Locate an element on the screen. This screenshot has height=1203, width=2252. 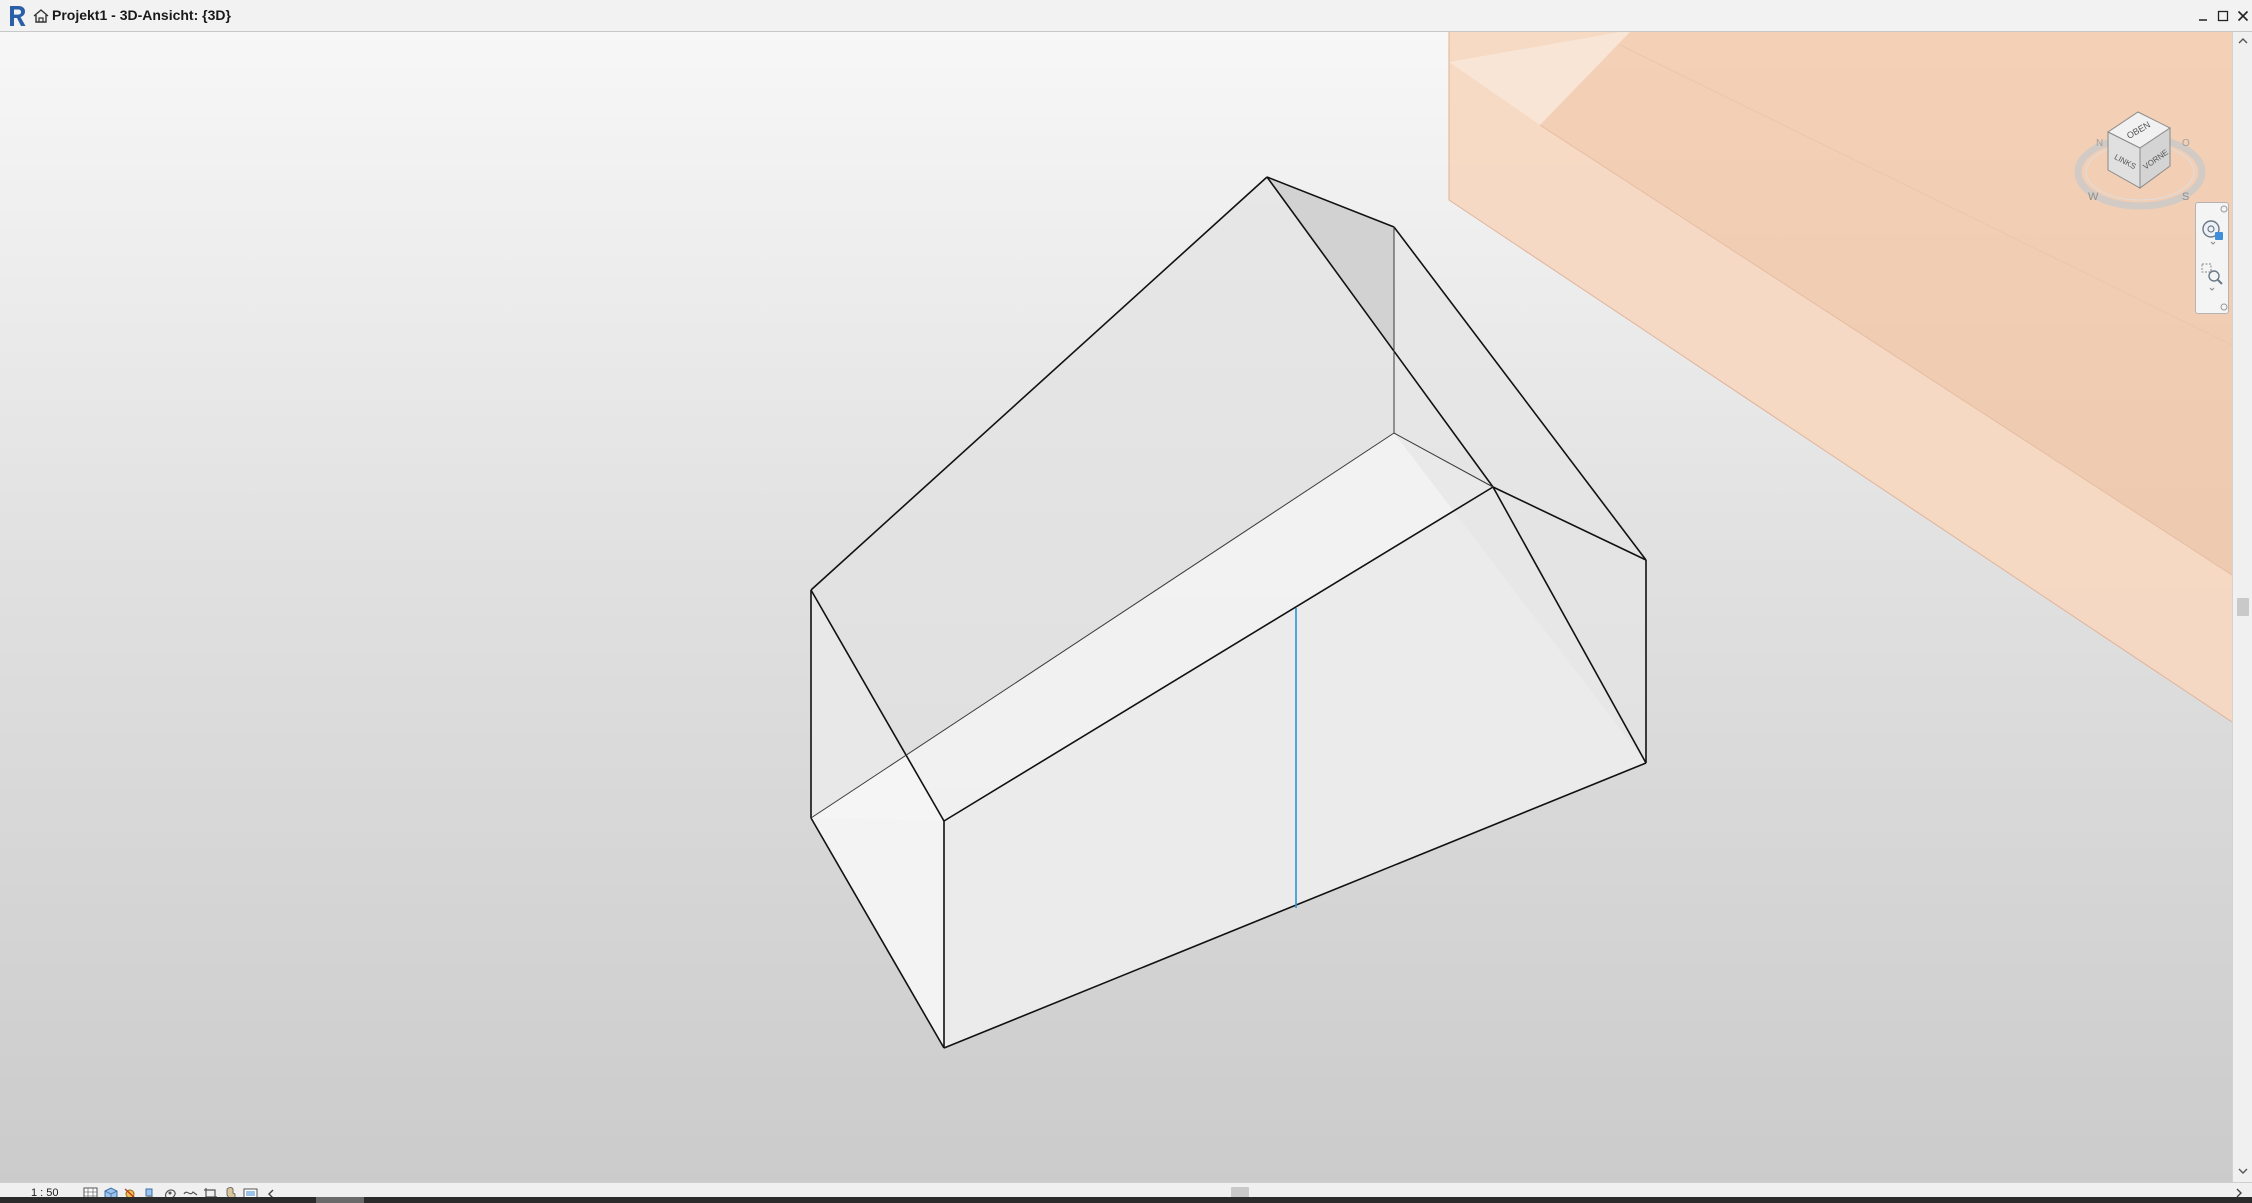
chevron-up-icon is located at coordinates (2243, 41).